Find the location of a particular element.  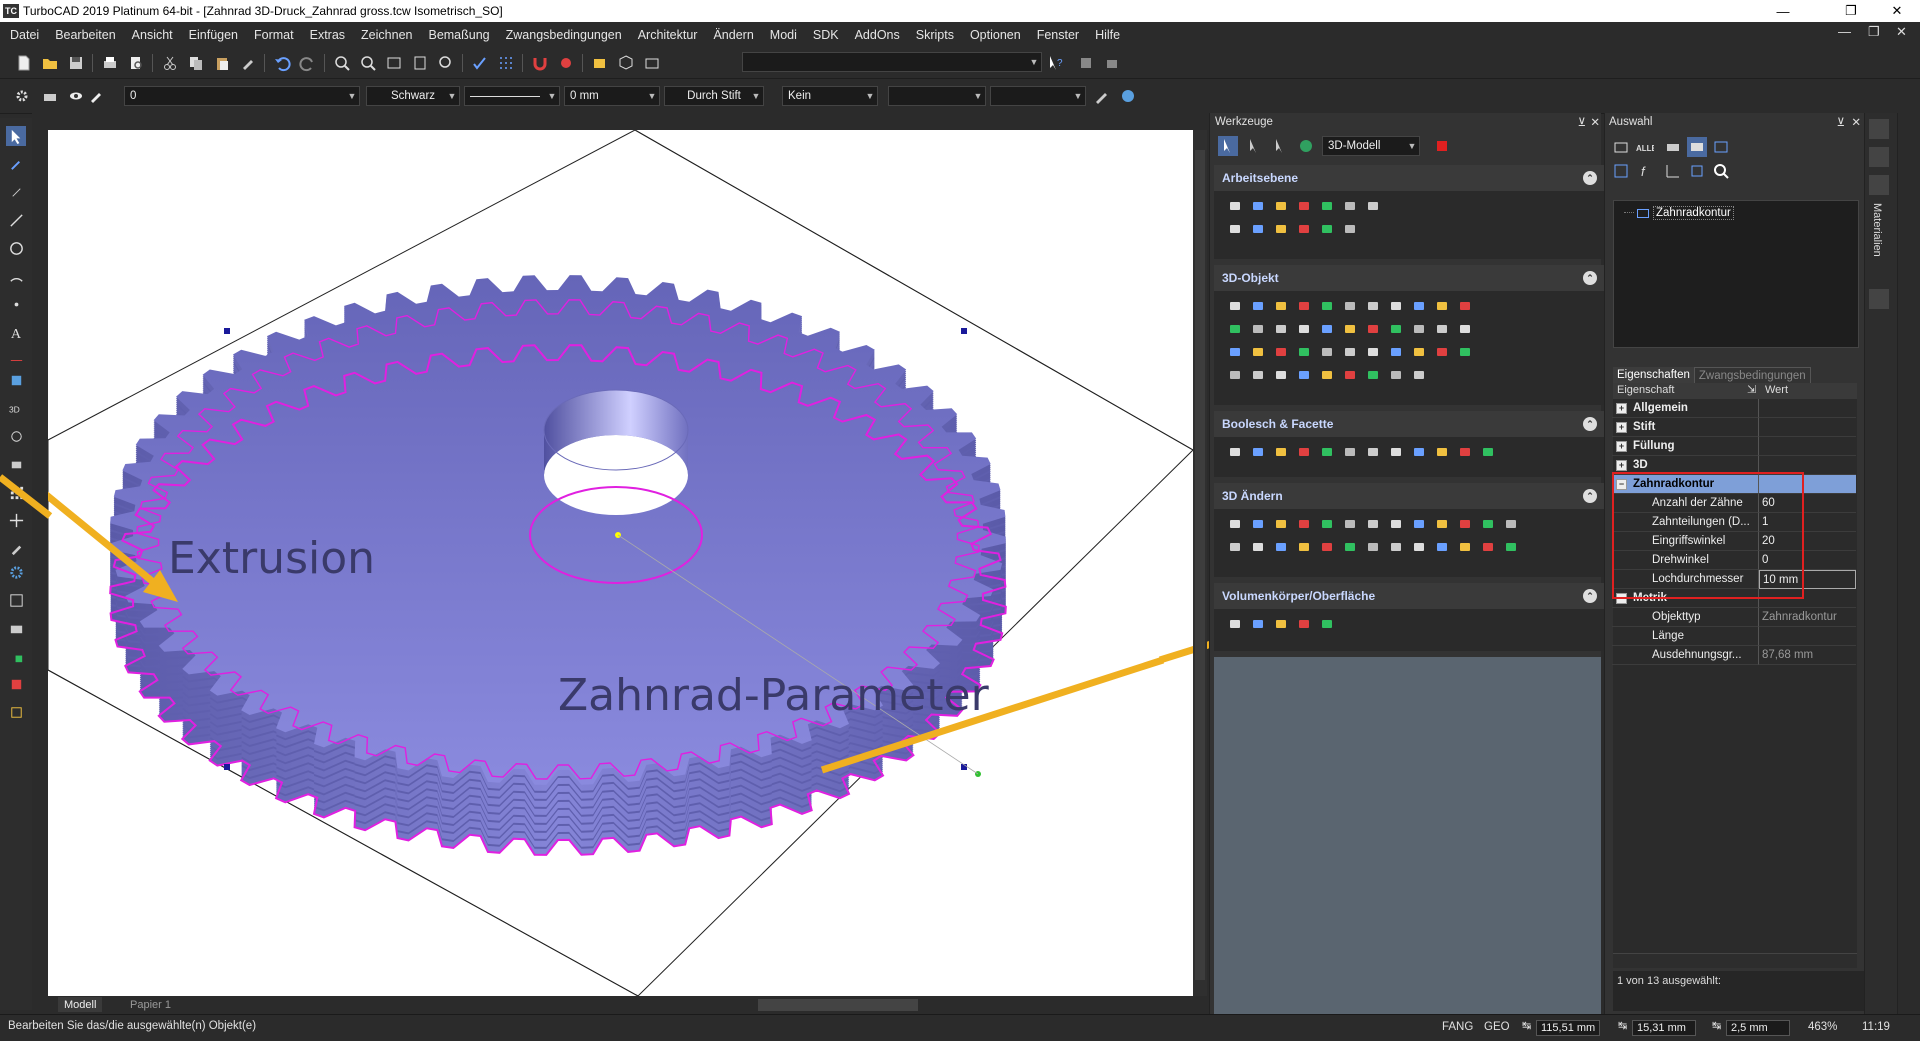

linewidth-combo: 0 mm ▼ is located at coordinates (612, 96).